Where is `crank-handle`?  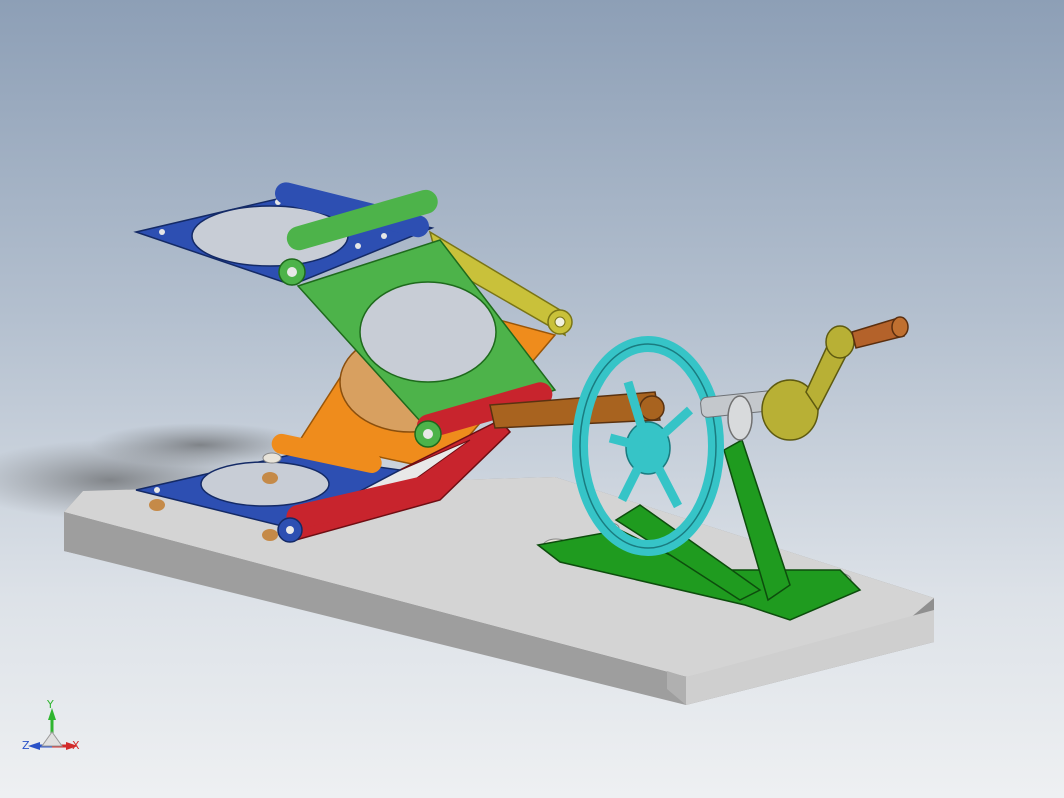
crank-handle is located at coordinates (808, 383).